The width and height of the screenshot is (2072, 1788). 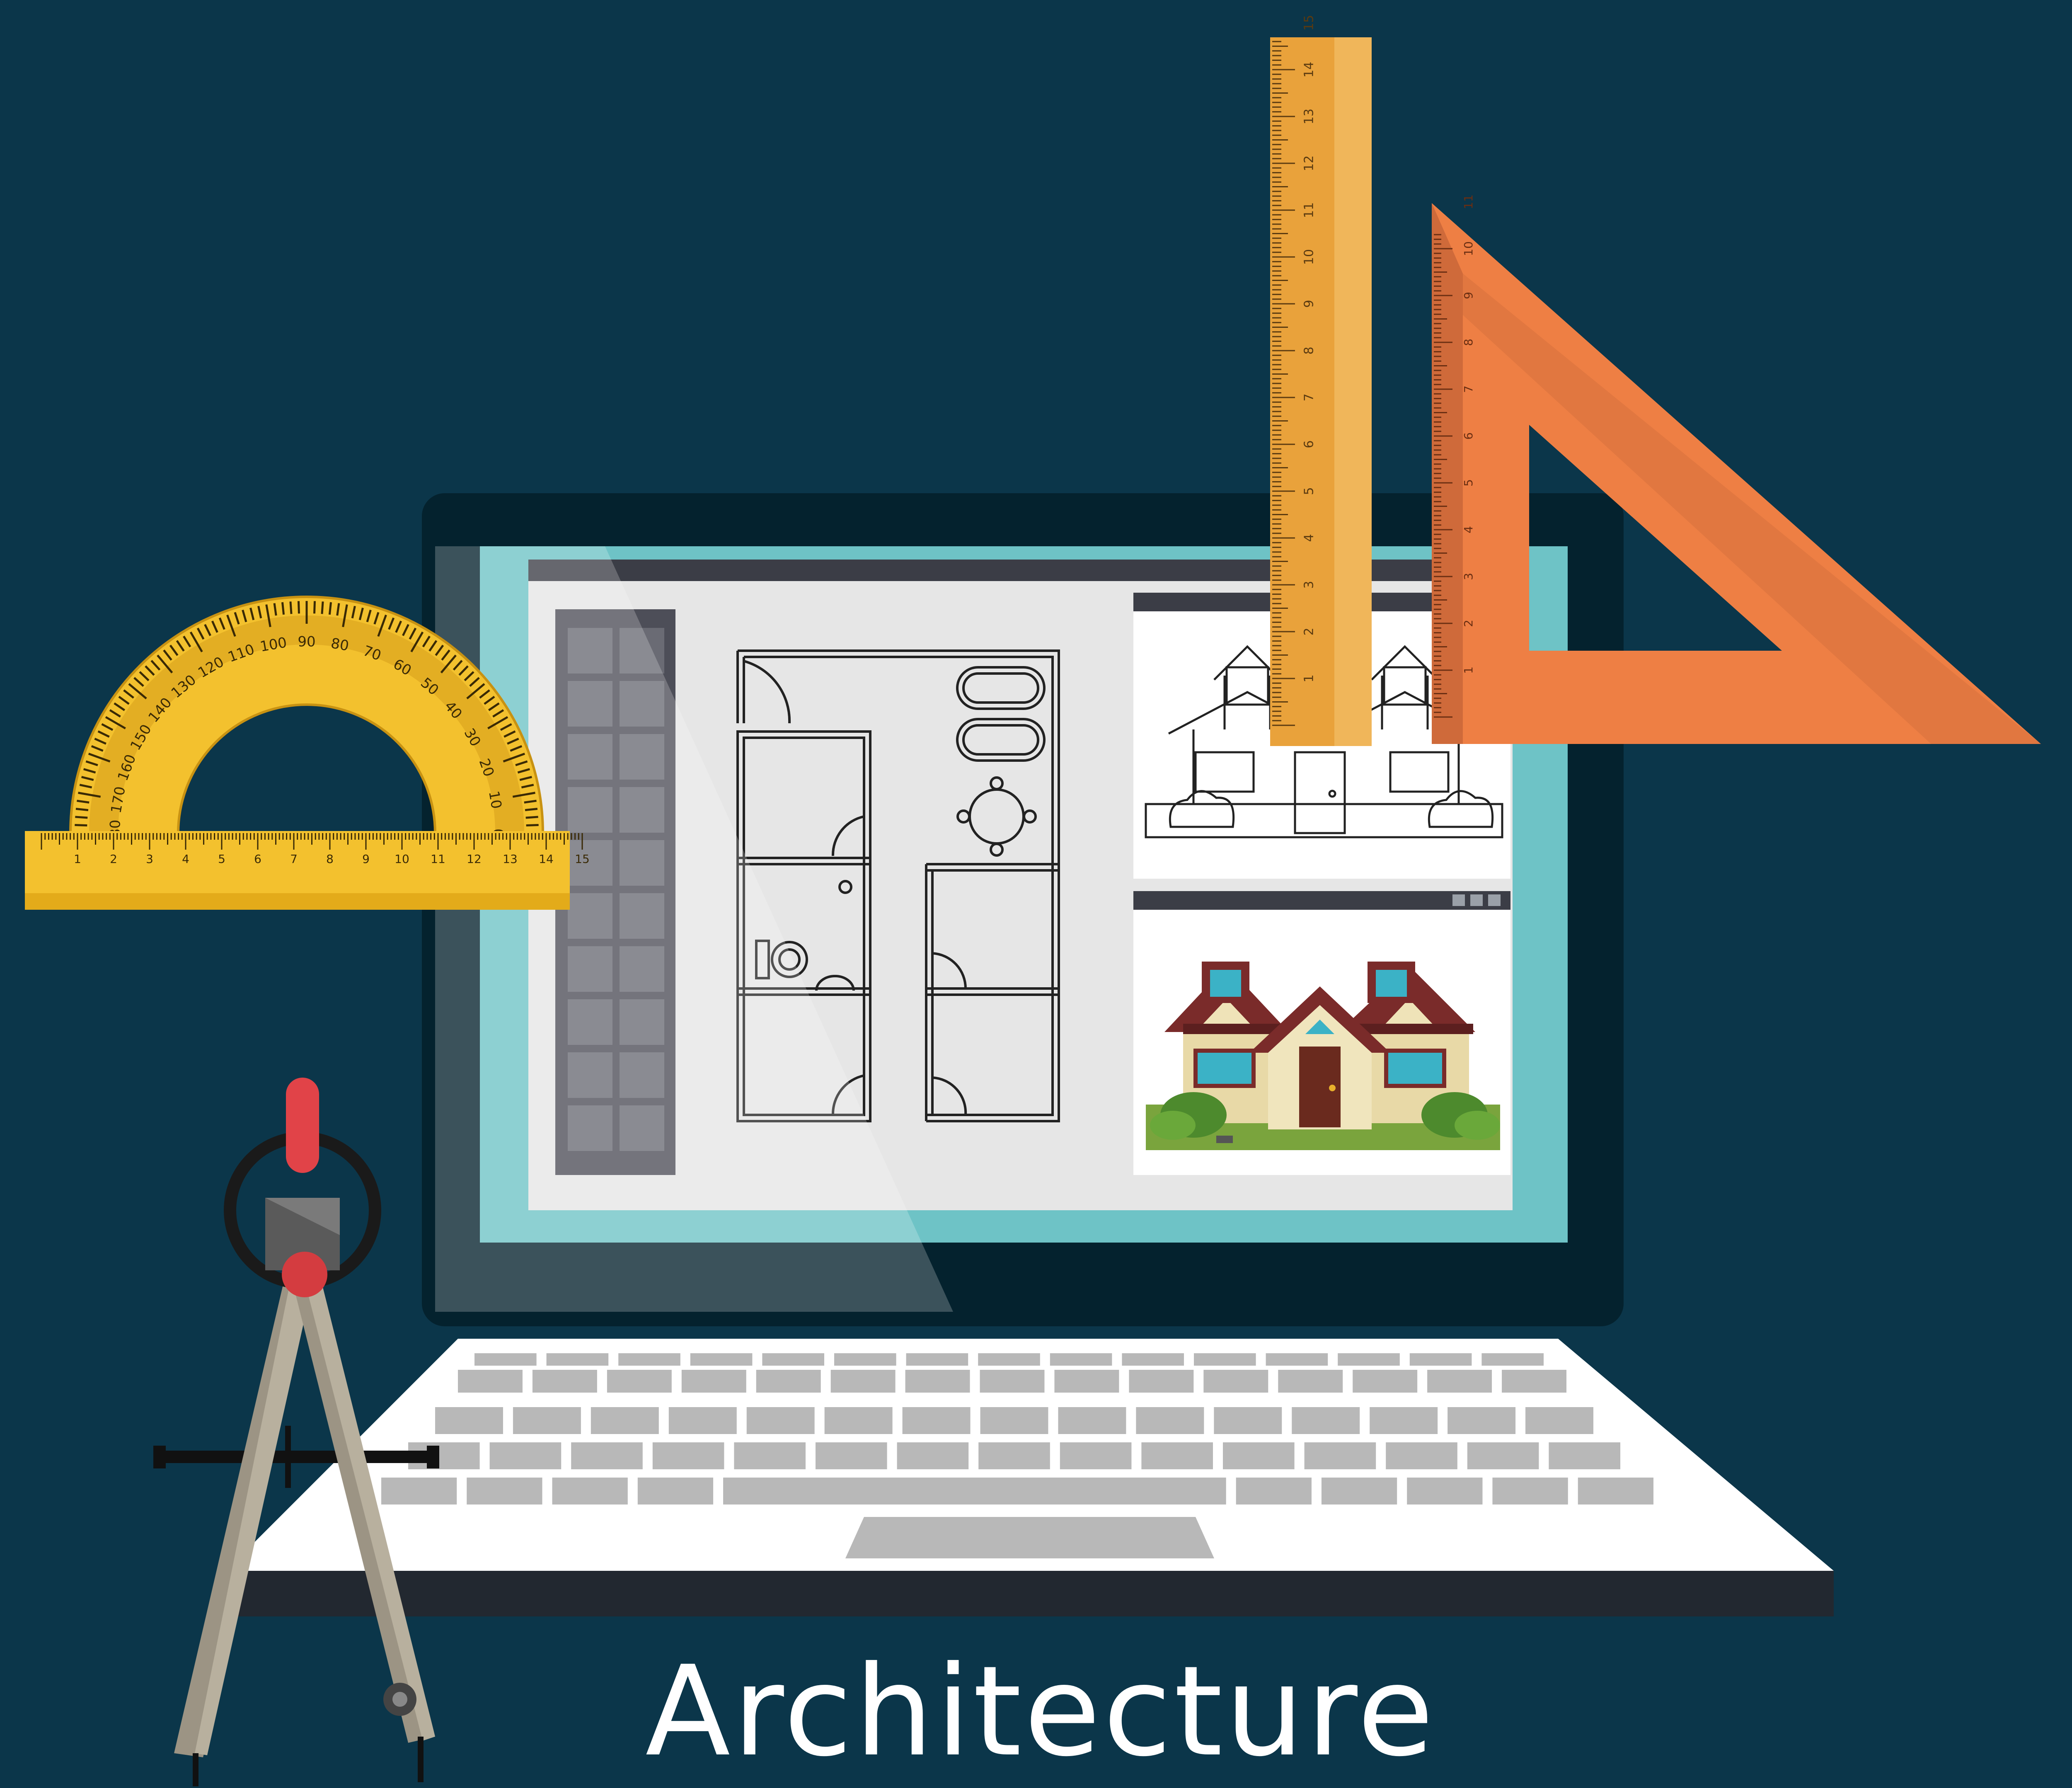 I want to click on ruler-number: 3, so click(x=149, y=859).